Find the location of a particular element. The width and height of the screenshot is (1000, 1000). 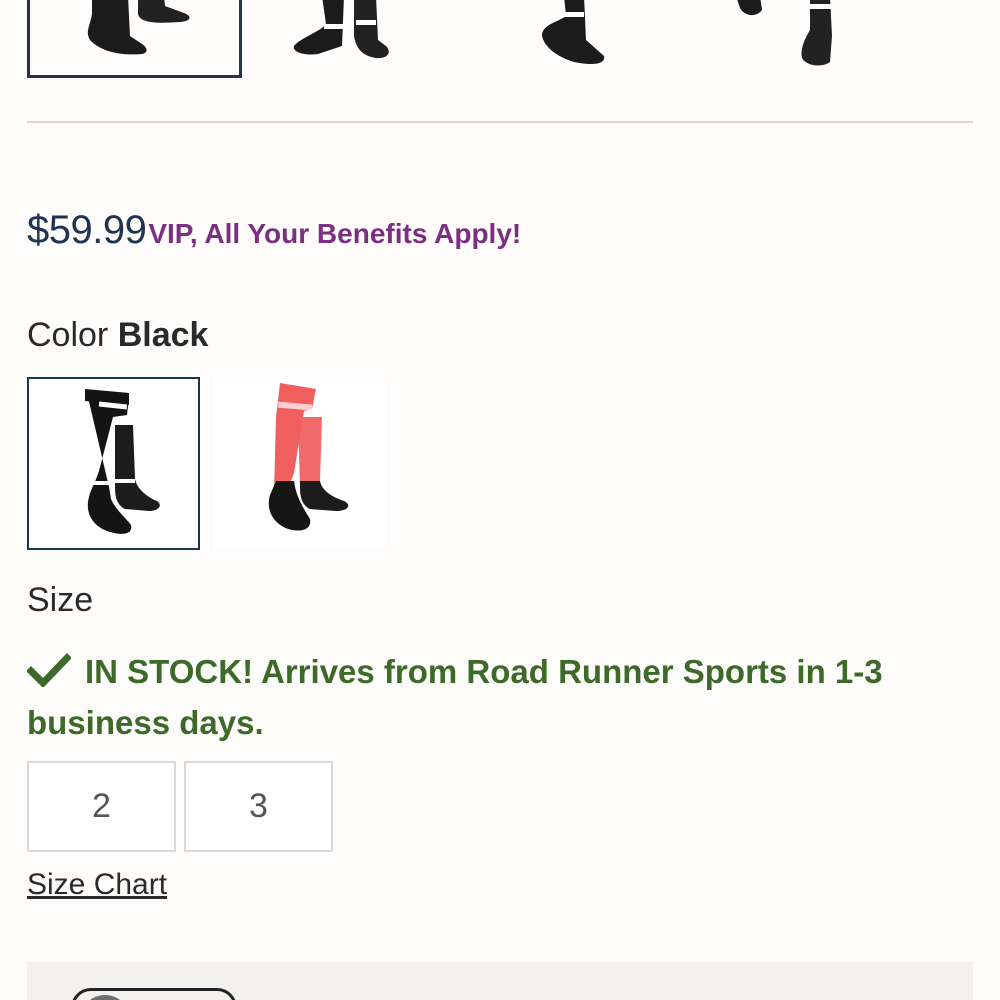

size-option-3: 3 is located at coordinates (258, 806).